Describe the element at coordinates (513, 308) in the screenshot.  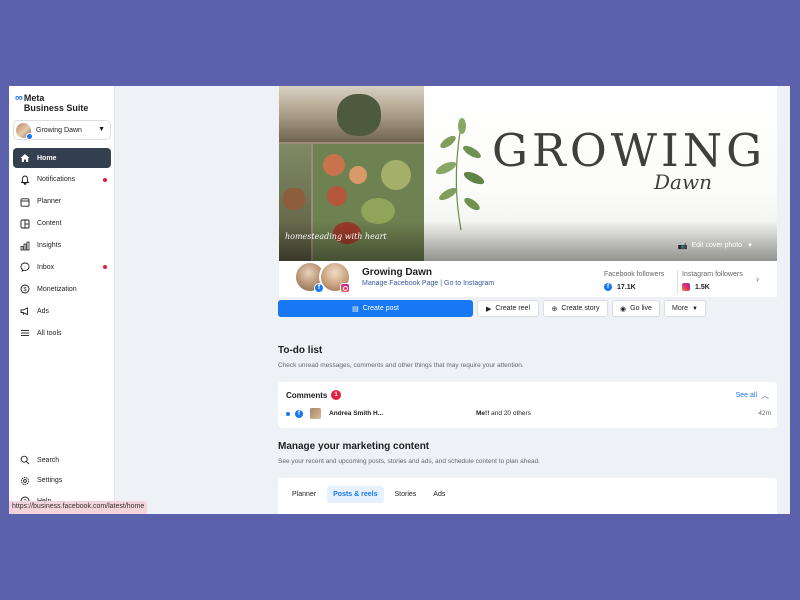
I see `create-reel-label: Create reel` at that location.